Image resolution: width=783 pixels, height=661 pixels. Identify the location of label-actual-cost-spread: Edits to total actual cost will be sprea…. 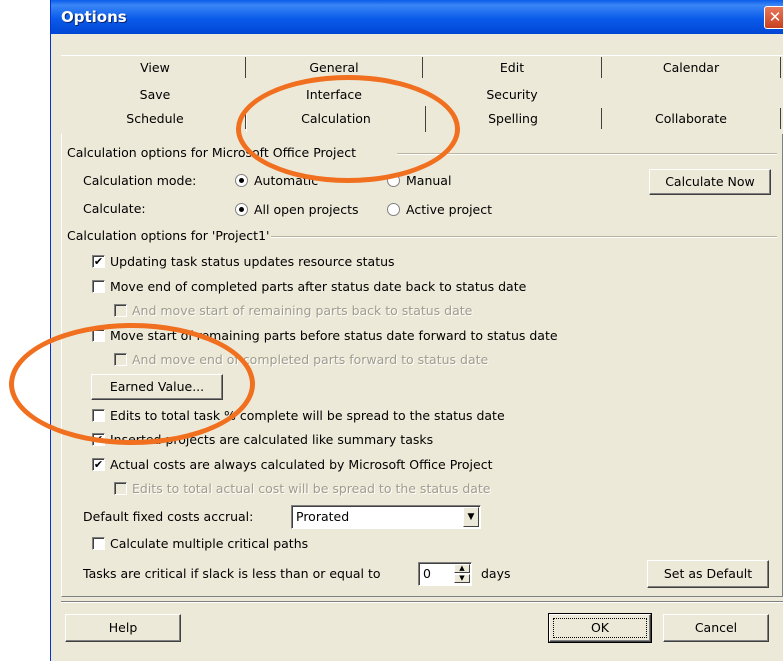
(311, 488).